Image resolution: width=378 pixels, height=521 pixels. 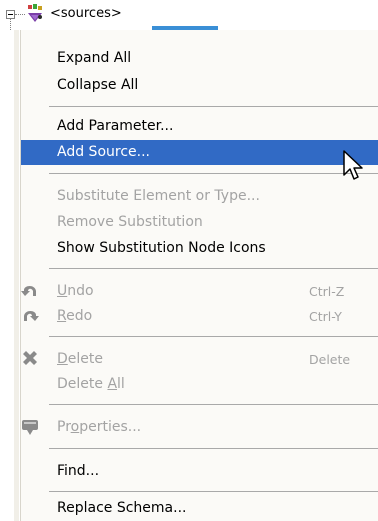 What do you see at coordinates (30, 427) in the screenshot?
I see `properties-icon` at bounding box center [30, 427].